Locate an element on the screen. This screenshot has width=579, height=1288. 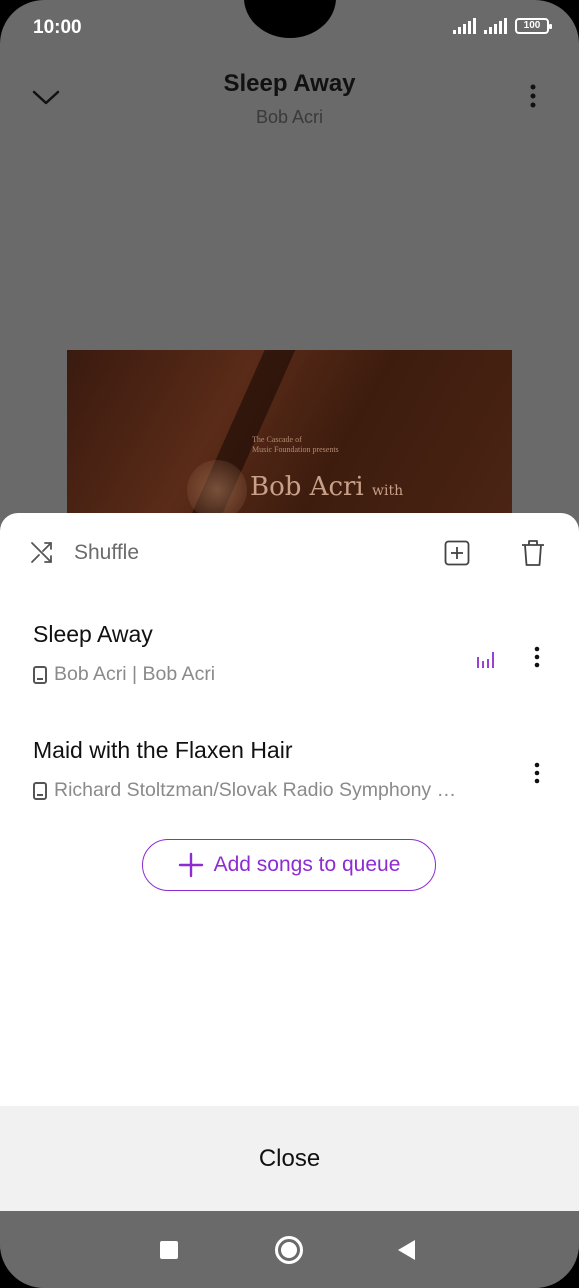
album-art-glow is located at coordinates (217, 490).